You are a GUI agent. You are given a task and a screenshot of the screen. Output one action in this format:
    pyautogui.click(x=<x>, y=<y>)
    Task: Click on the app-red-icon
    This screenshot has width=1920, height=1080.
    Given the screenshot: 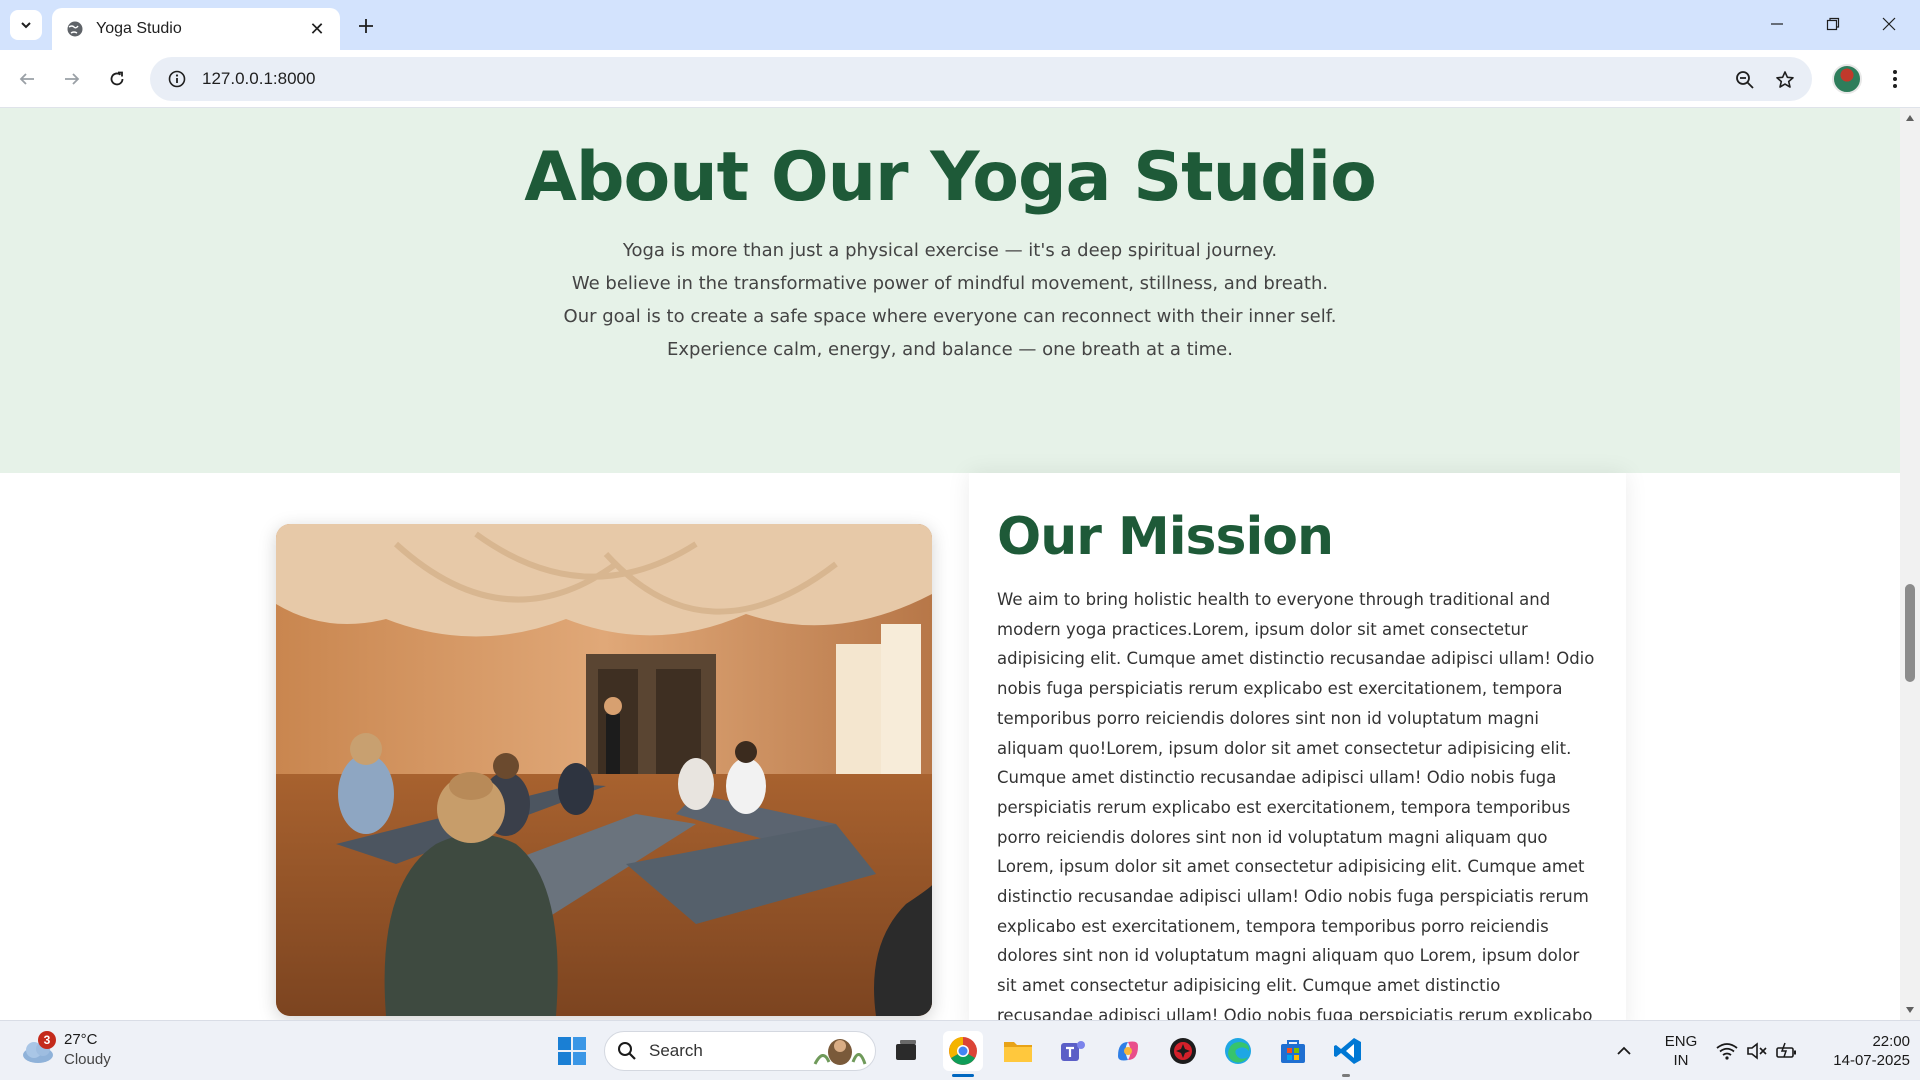 What is the action you would take?
    pyautogui.click(x=1183, y=1051)
    